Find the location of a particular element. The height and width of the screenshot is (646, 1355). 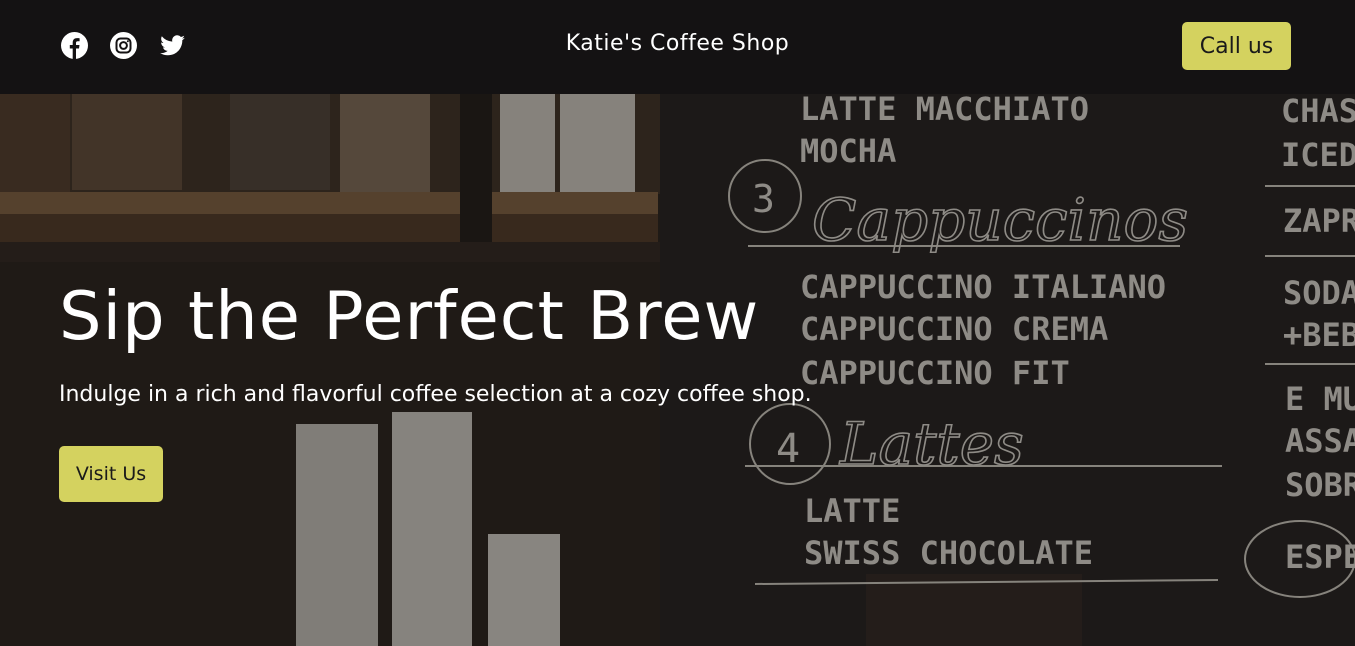

brand-title: Katie's Coffee Shop is located at coordinates (677, 43).